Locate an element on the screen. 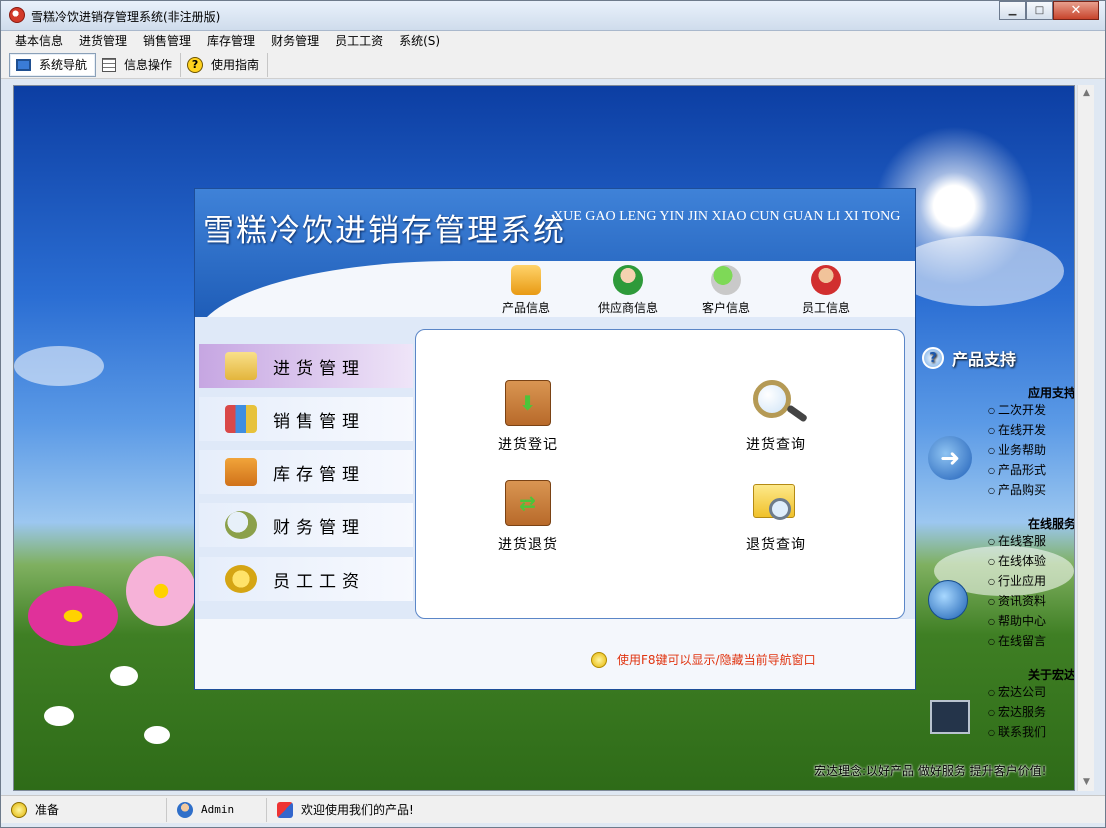 The image size is (1106, 828). status-ready-text: 准备 is located at coordinates (47, 810).